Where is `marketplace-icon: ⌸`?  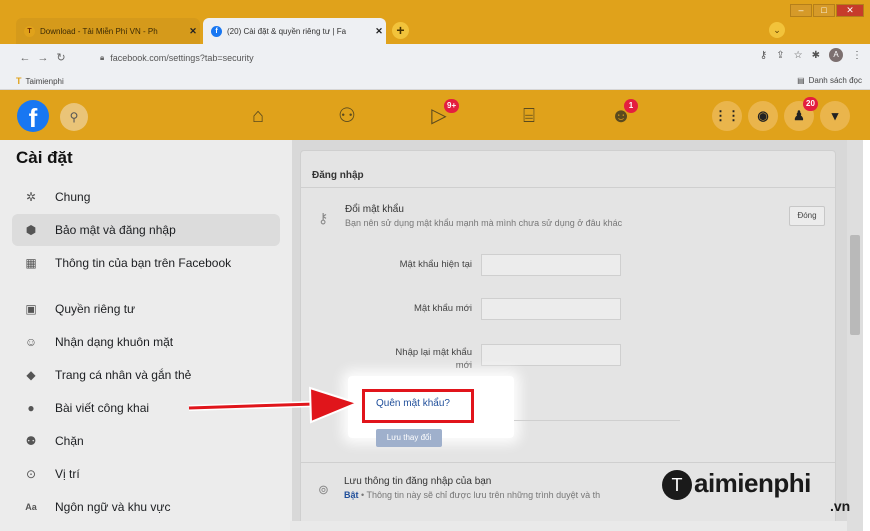
marketplace-icon: ⌸ is located at coordinates (529, 116).